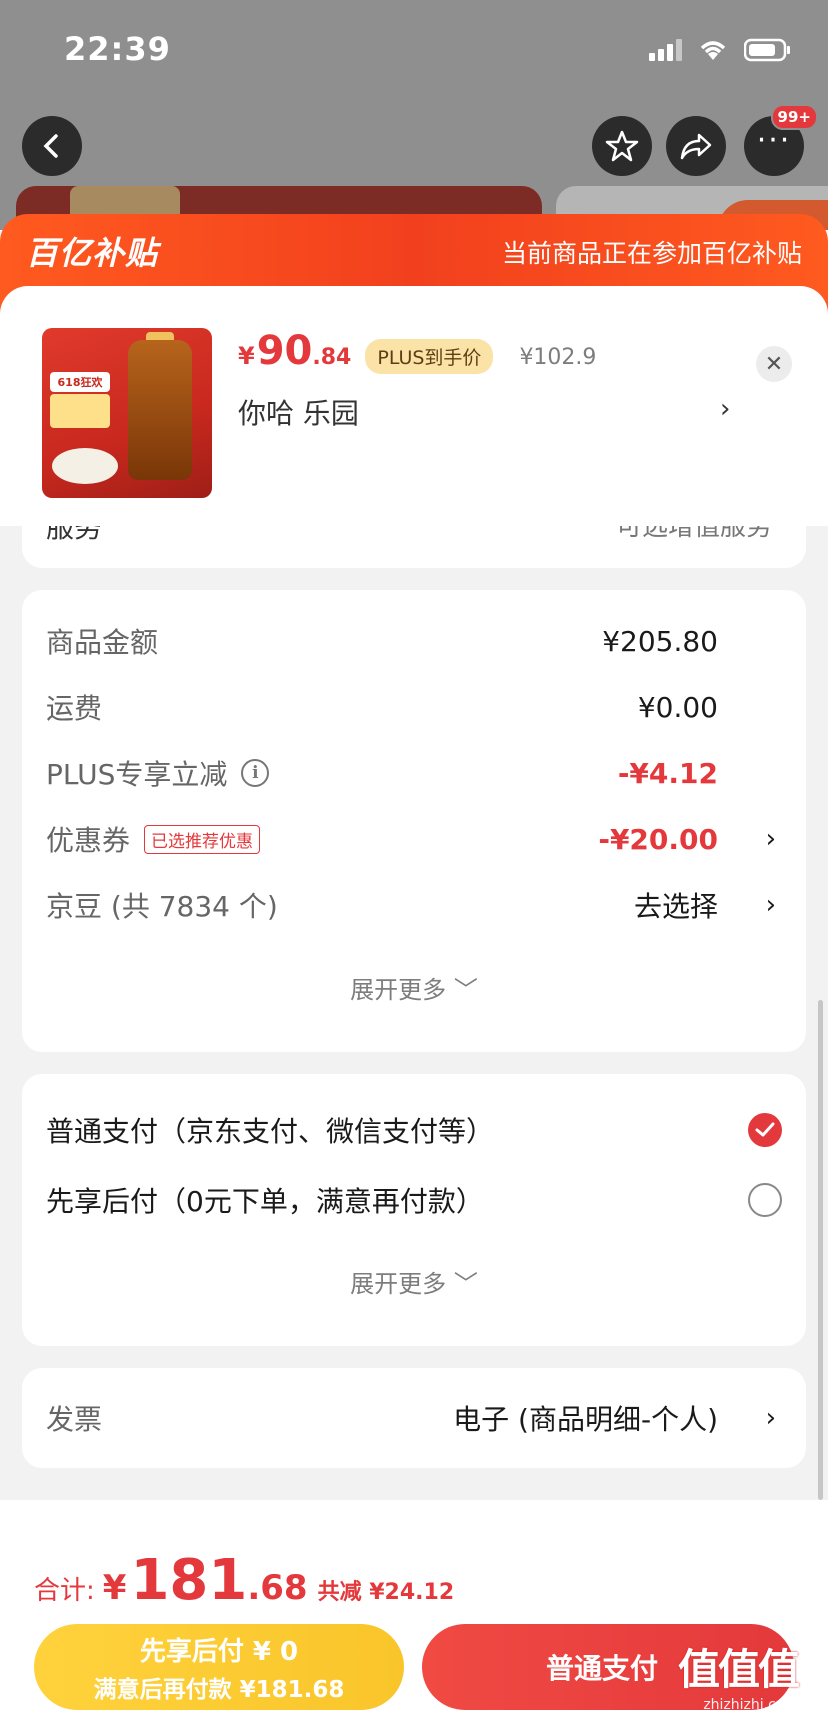 The width and height of the screenshot is (828, 1720). What do you see at coordinates (660, 641) in the screenshot?
I see `goods-amount-value: ¥205.80` at bounding box center [660, 641].